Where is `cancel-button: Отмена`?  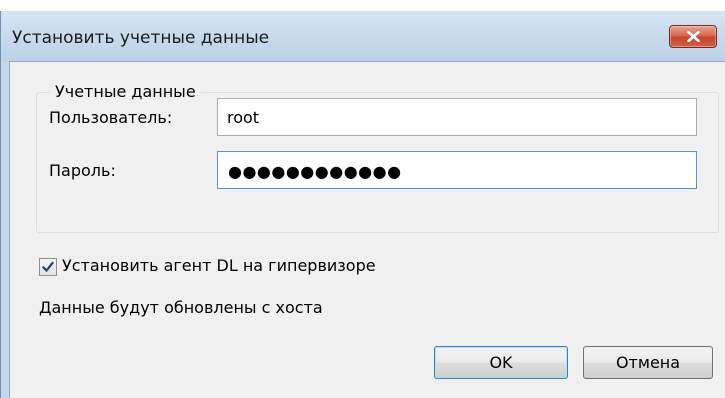
cancel-button: Отмена is located at coordinates (648, 362).